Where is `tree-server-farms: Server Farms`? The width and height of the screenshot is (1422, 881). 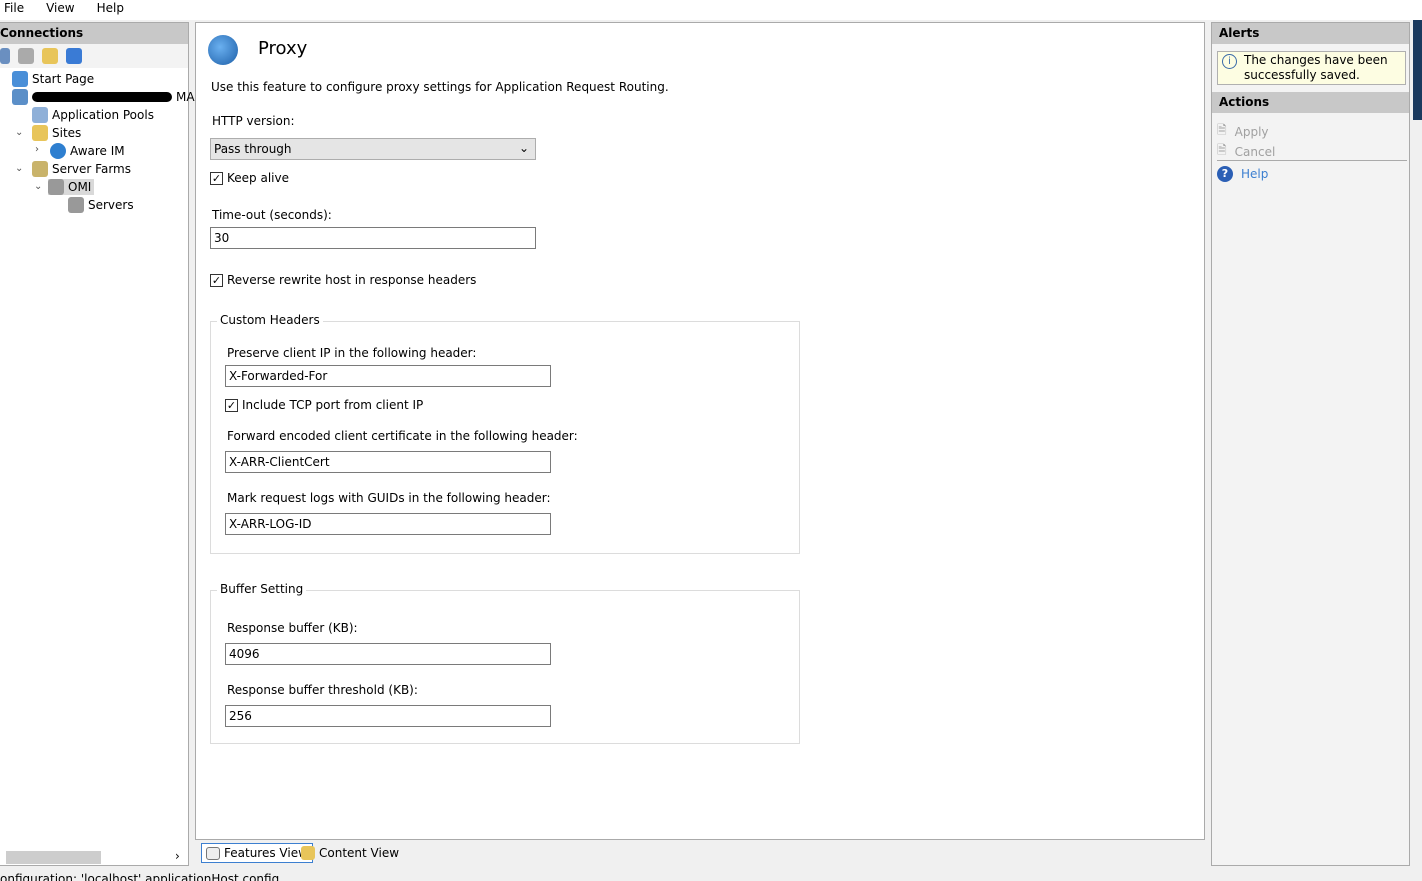
tree-server-farms: Server Farms is located at coordinates (81, 169).